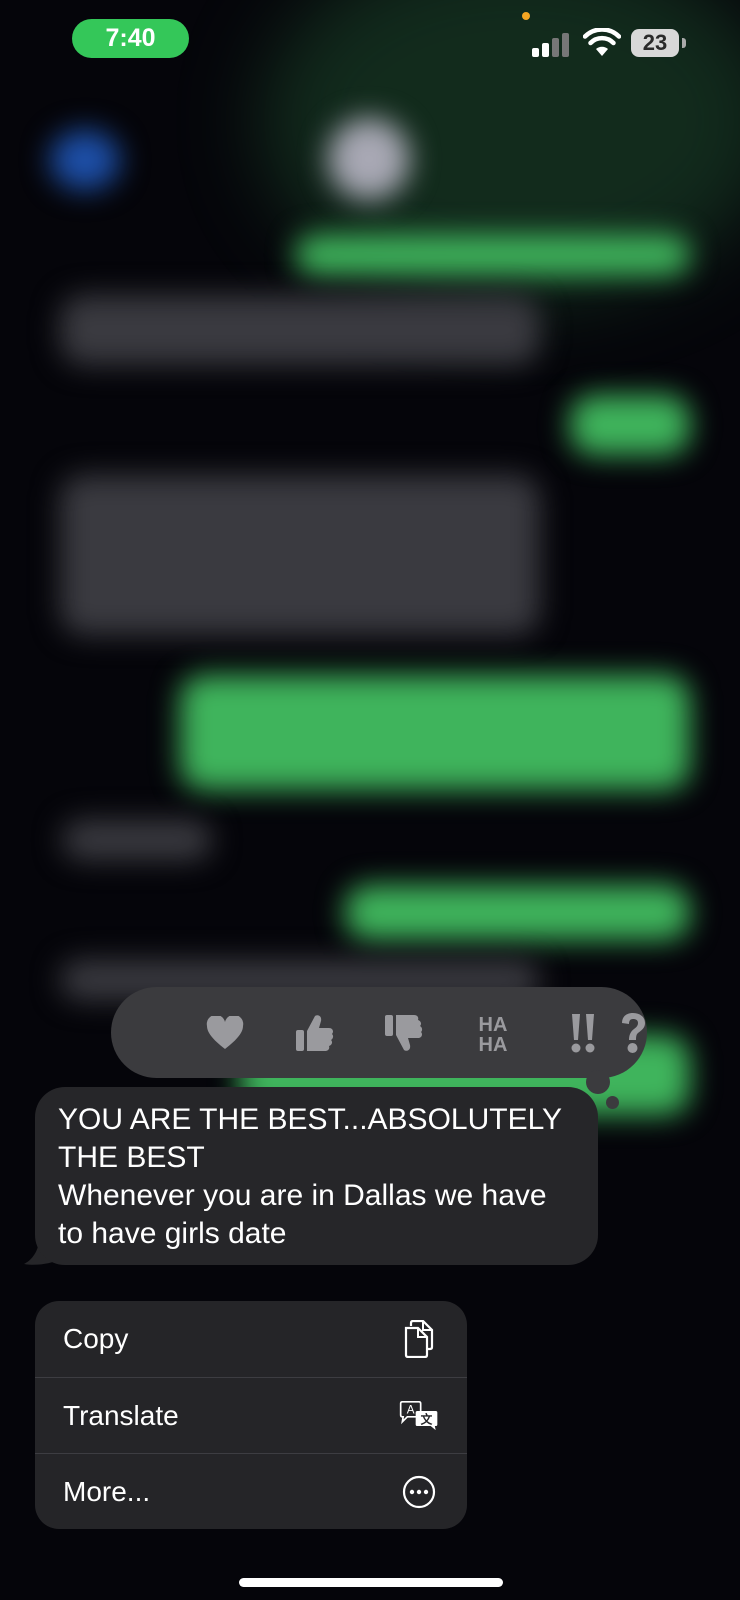 The height and width of the screenshot is (1600, 740). I want to click on svg-text: A, so click(411, 1409).